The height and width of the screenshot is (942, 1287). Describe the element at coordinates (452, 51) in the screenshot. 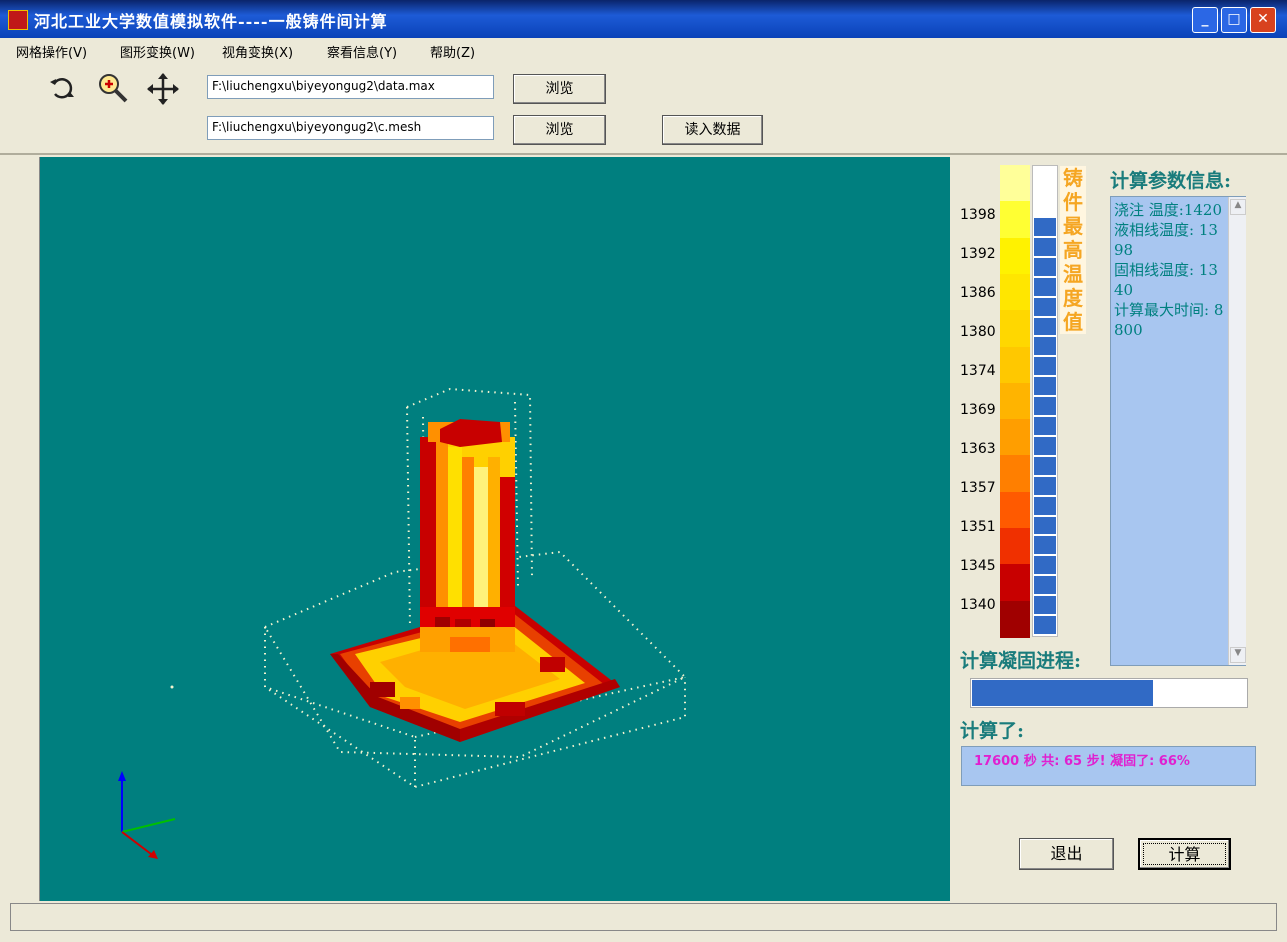

I see `menu-help: 帮助(Z)` at that location.